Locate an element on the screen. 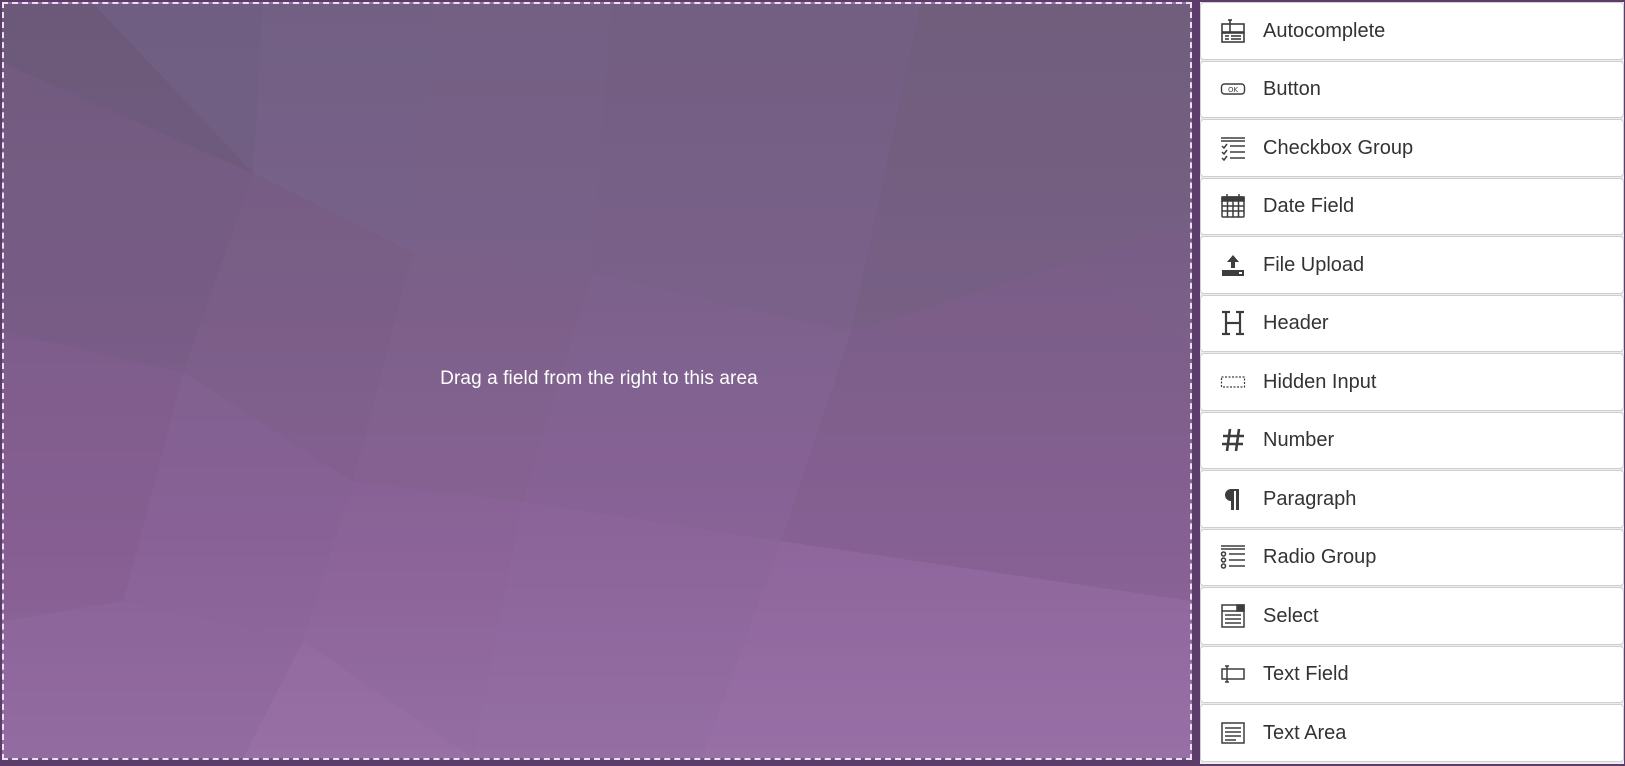  field-label: File Upload is located at coordinates (1314, 264).